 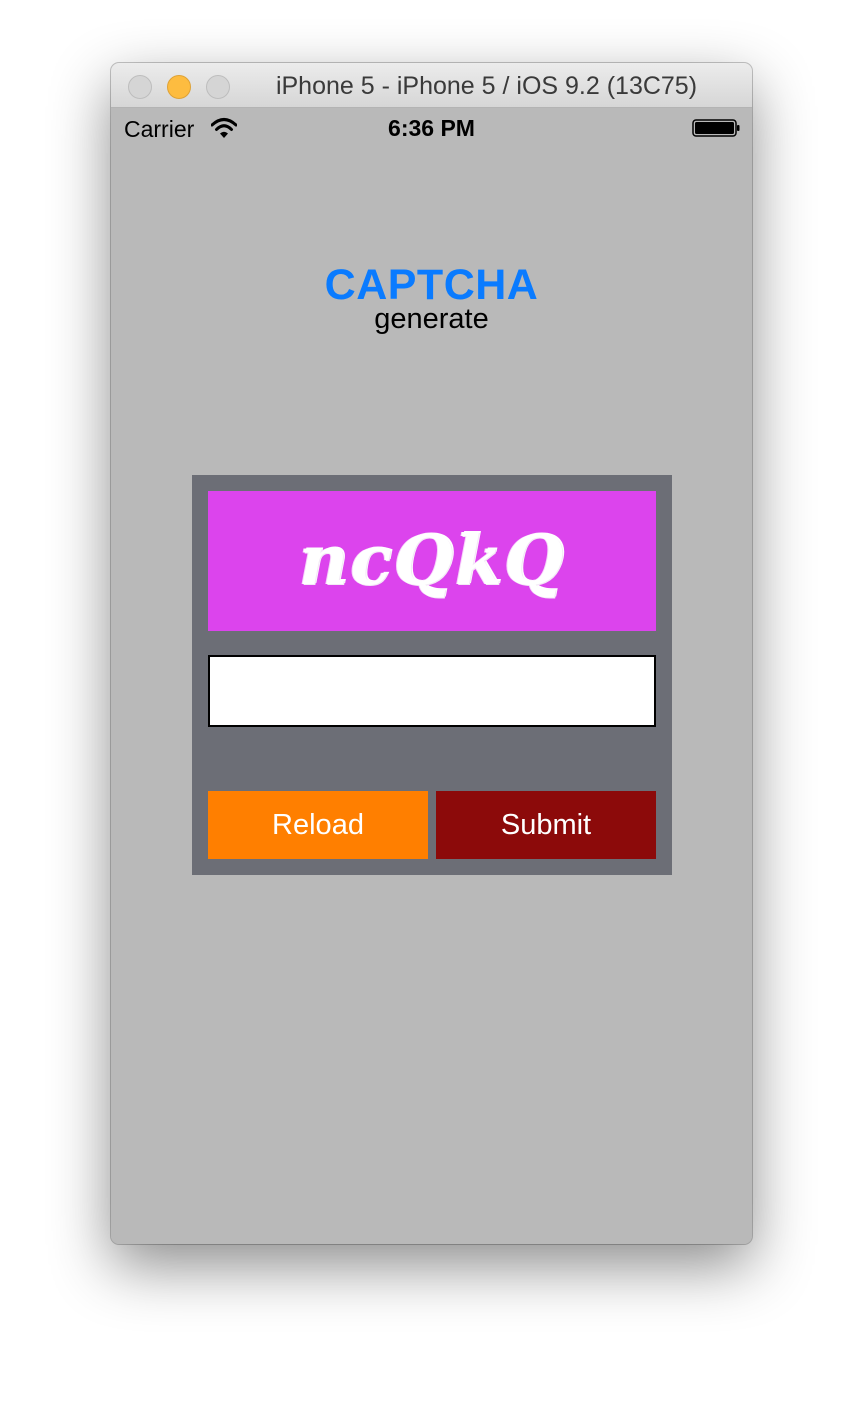 I want to click on window-title: iPhone 5 - iPhone 5 / iOS 9.2 (13C75), so click(x=486, y=86).